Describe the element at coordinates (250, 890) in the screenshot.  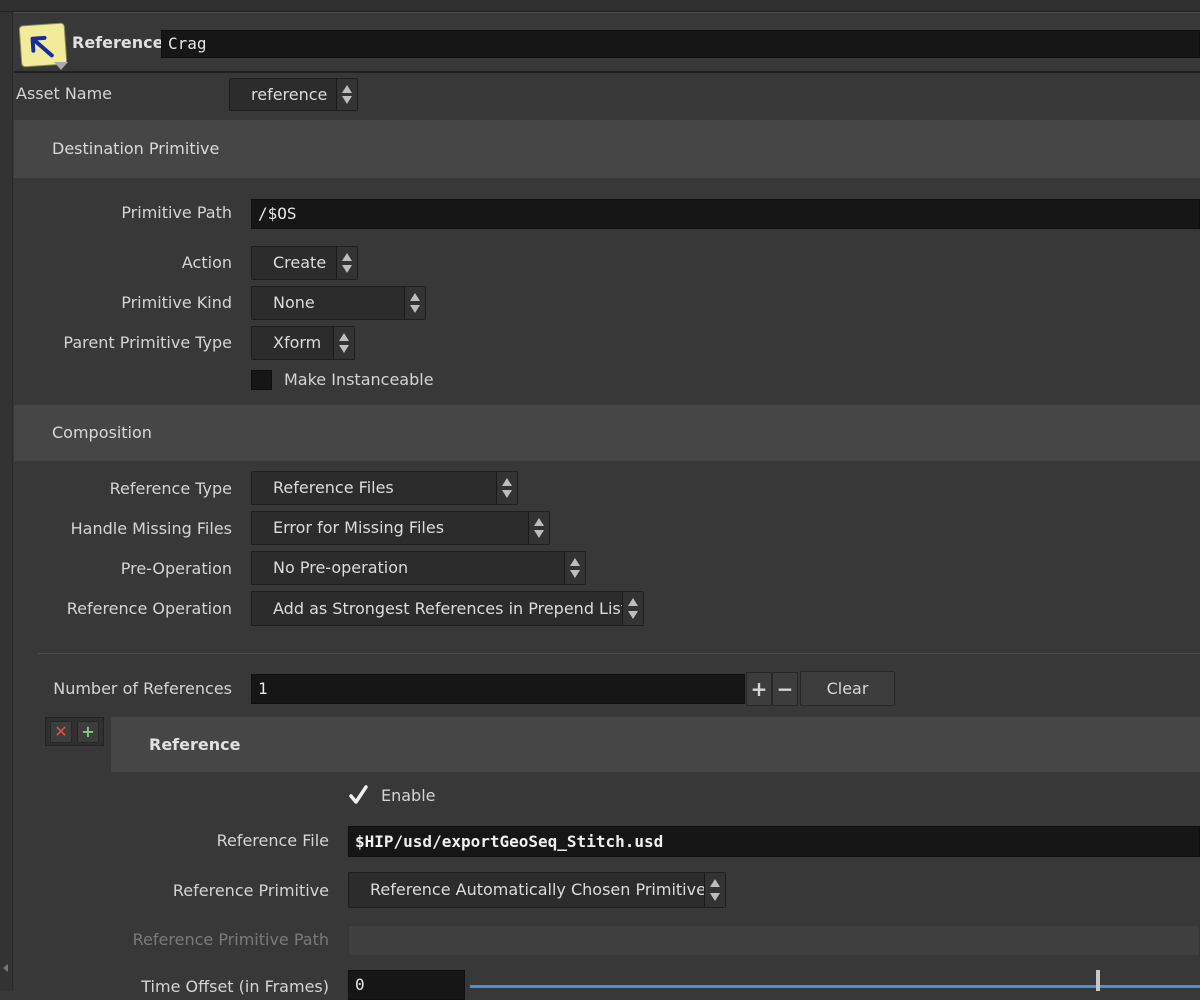
I see `reference-primitive-label: Reference Primitive` at that location.